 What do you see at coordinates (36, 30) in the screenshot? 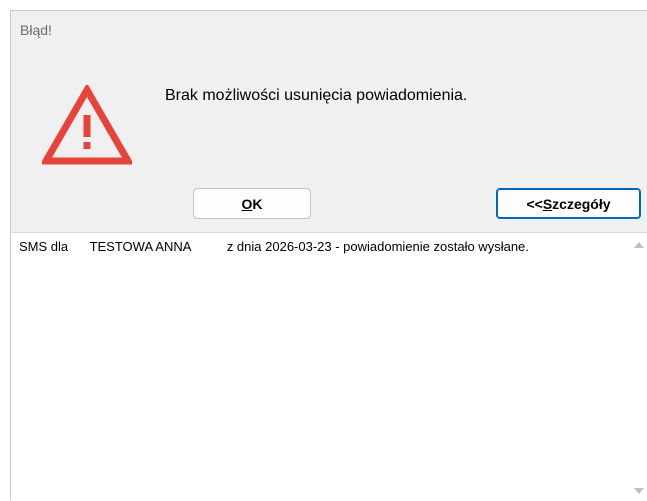
I see `dialog-title: Błąd!` at bounding box center [36, 30].